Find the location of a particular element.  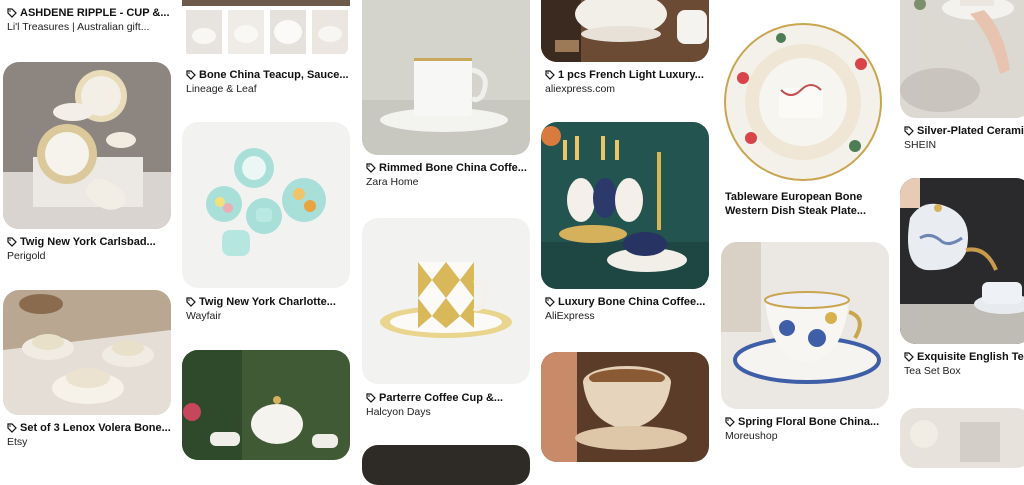

pin-source: AliExpress is located at coordinates (627, 316).